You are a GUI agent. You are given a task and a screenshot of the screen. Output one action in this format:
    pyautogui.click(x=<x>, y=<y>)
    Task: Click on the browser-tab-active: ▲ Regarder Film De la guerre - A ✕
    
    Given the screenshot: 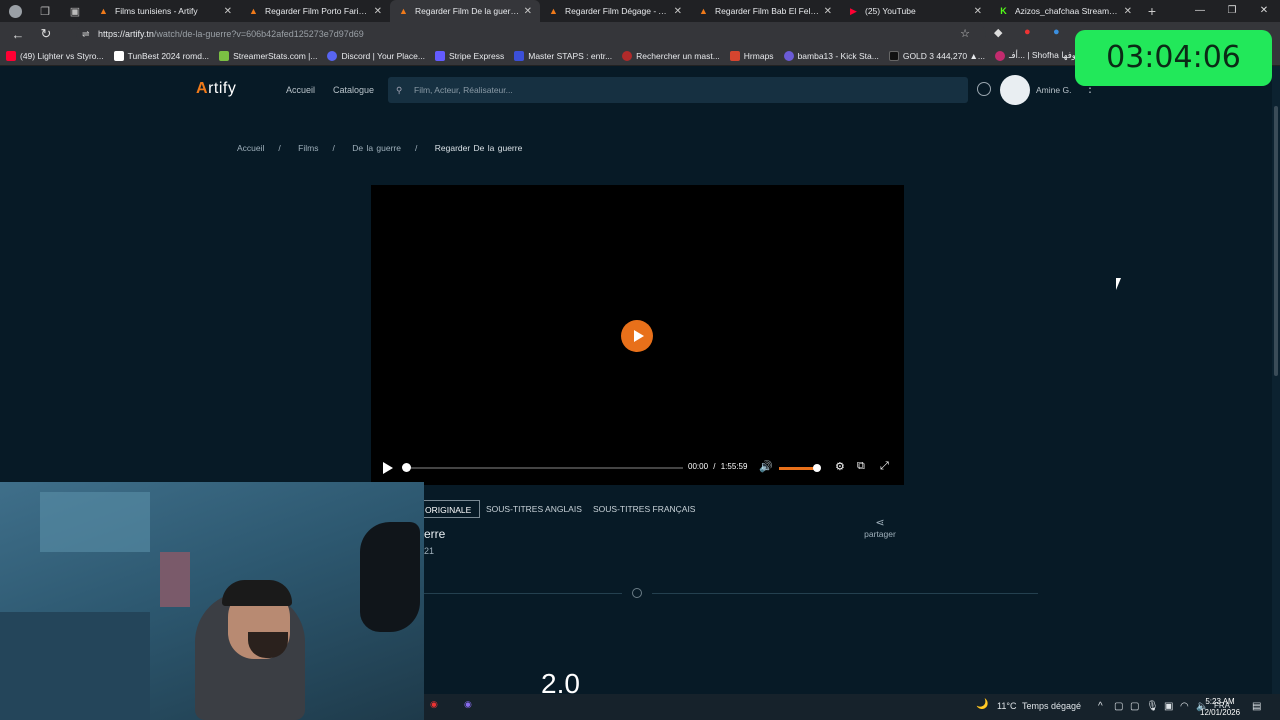 What is the action you would take?
    pyautogui.click(x=465, y=11)
    